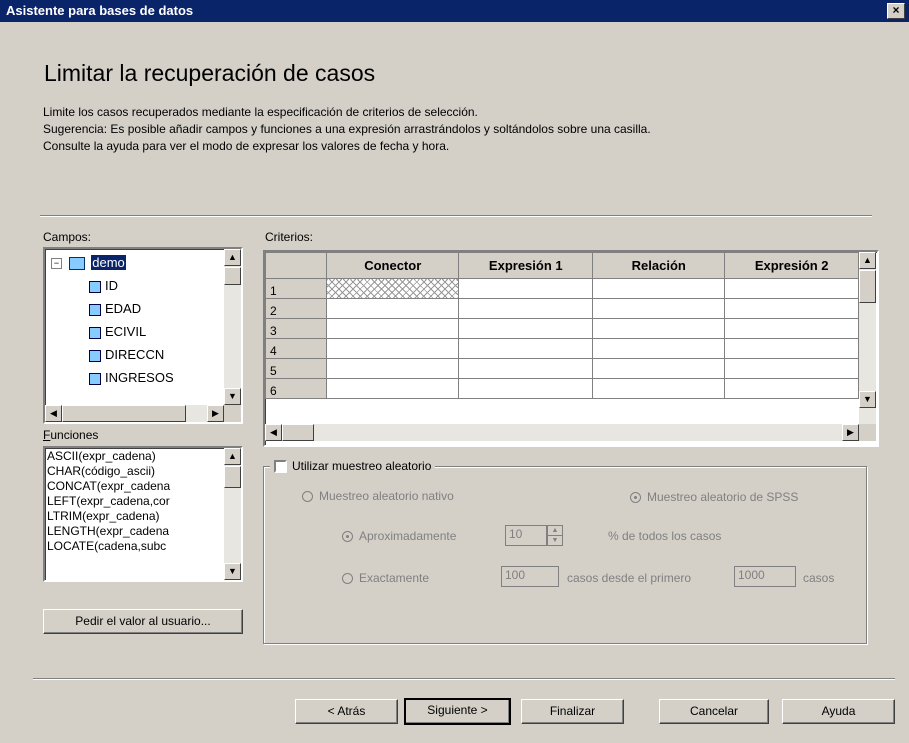 The image size is (909, 743). I want to click on table-row: 6, so click(562, 388).